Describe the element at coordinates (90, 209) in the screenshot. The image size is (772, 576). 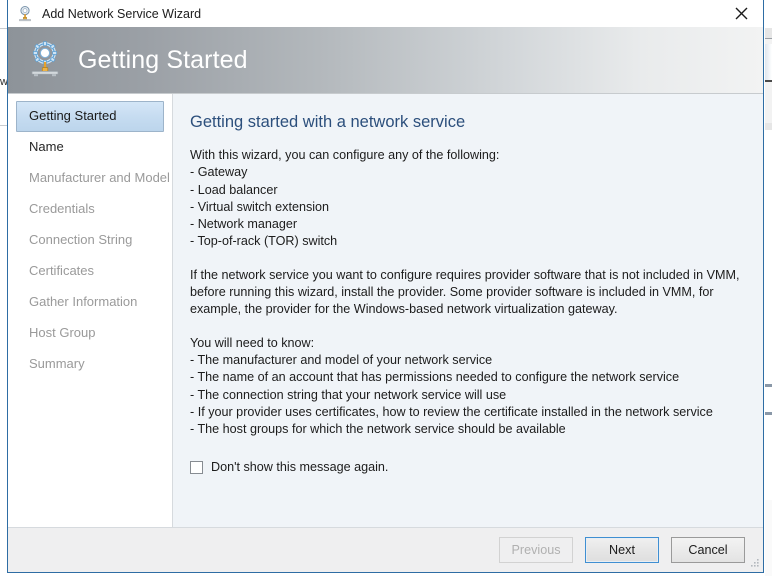
I see `sidebar-item-credentials: Credentials` at that location.